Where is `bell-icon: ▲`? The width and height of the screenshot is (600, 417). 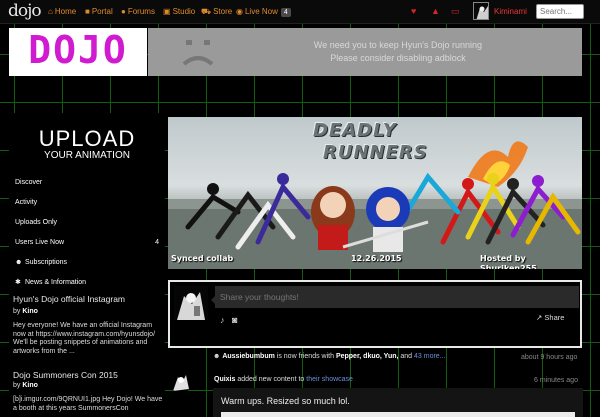 bell-icon: ▲ is located at coordinates (435, 11).